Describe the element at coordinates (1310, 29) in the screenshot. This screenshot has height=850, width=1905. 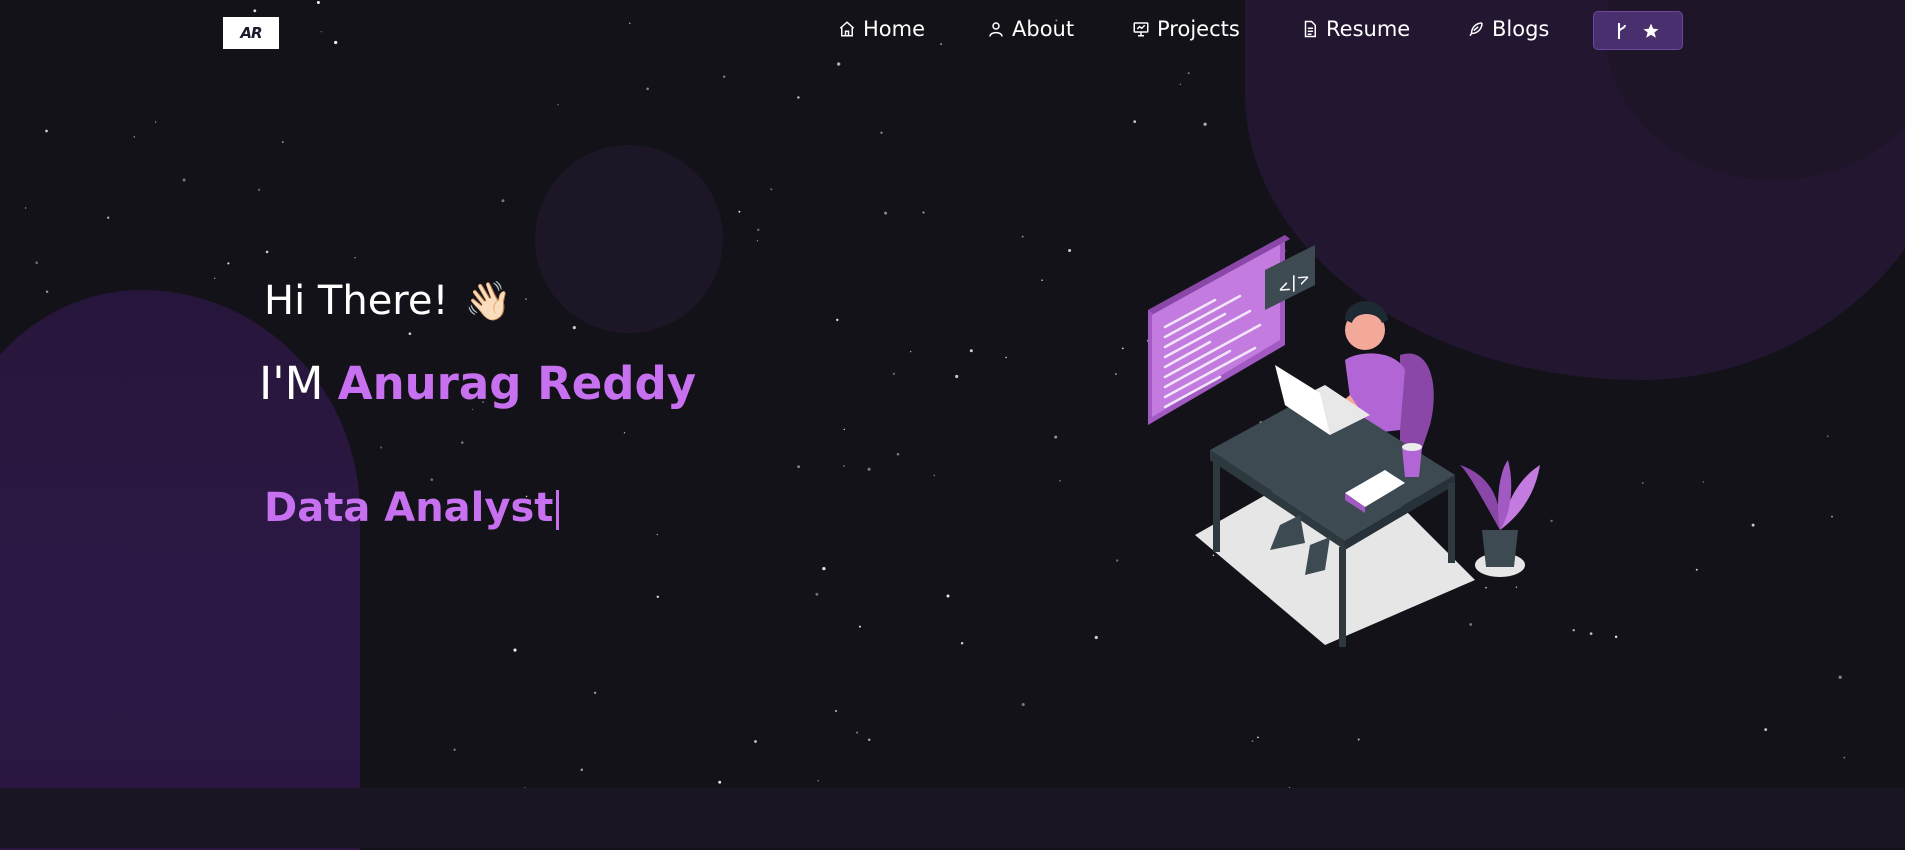
I see `document-icon` at that location.